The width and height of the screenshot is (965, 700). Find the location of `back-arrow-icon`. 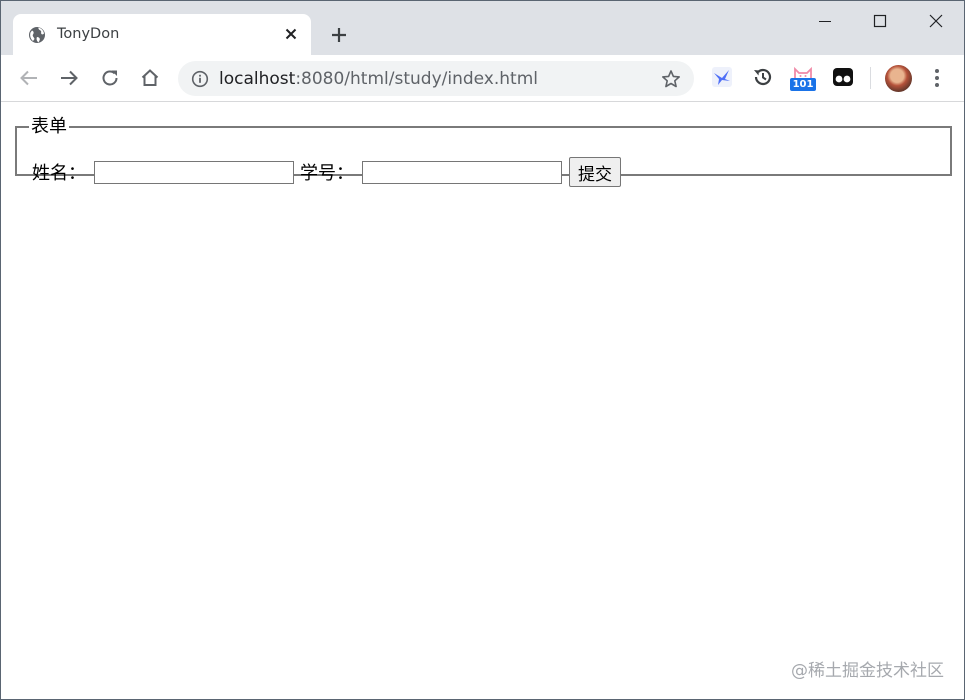

back-arrow-icon is located at coordinates (29, 78).